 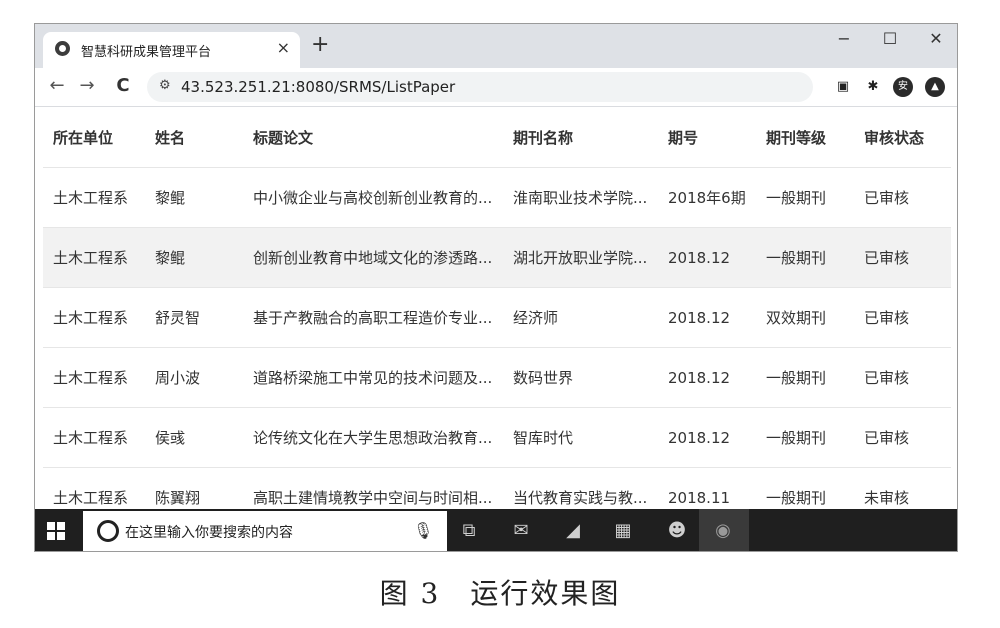 I want to click on tab-close-icon: ×, so click(x=283, y=48).